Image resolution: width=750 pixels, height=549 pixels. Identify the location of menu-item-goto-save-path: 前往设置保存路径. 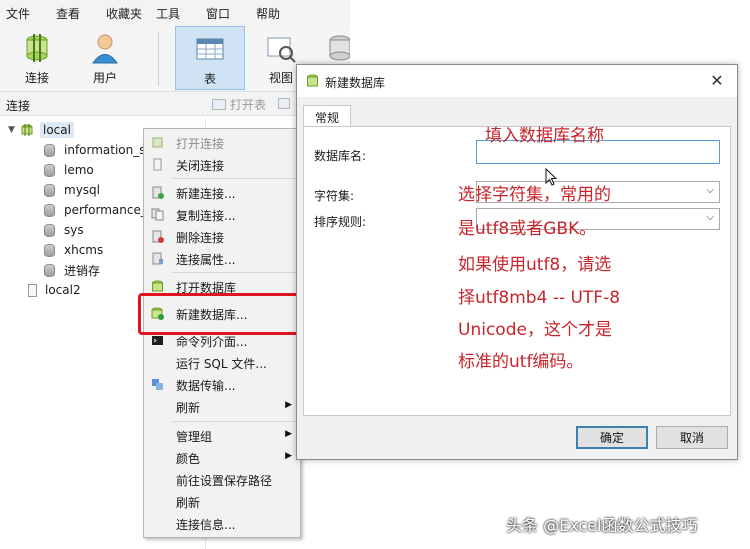
(222, 480).